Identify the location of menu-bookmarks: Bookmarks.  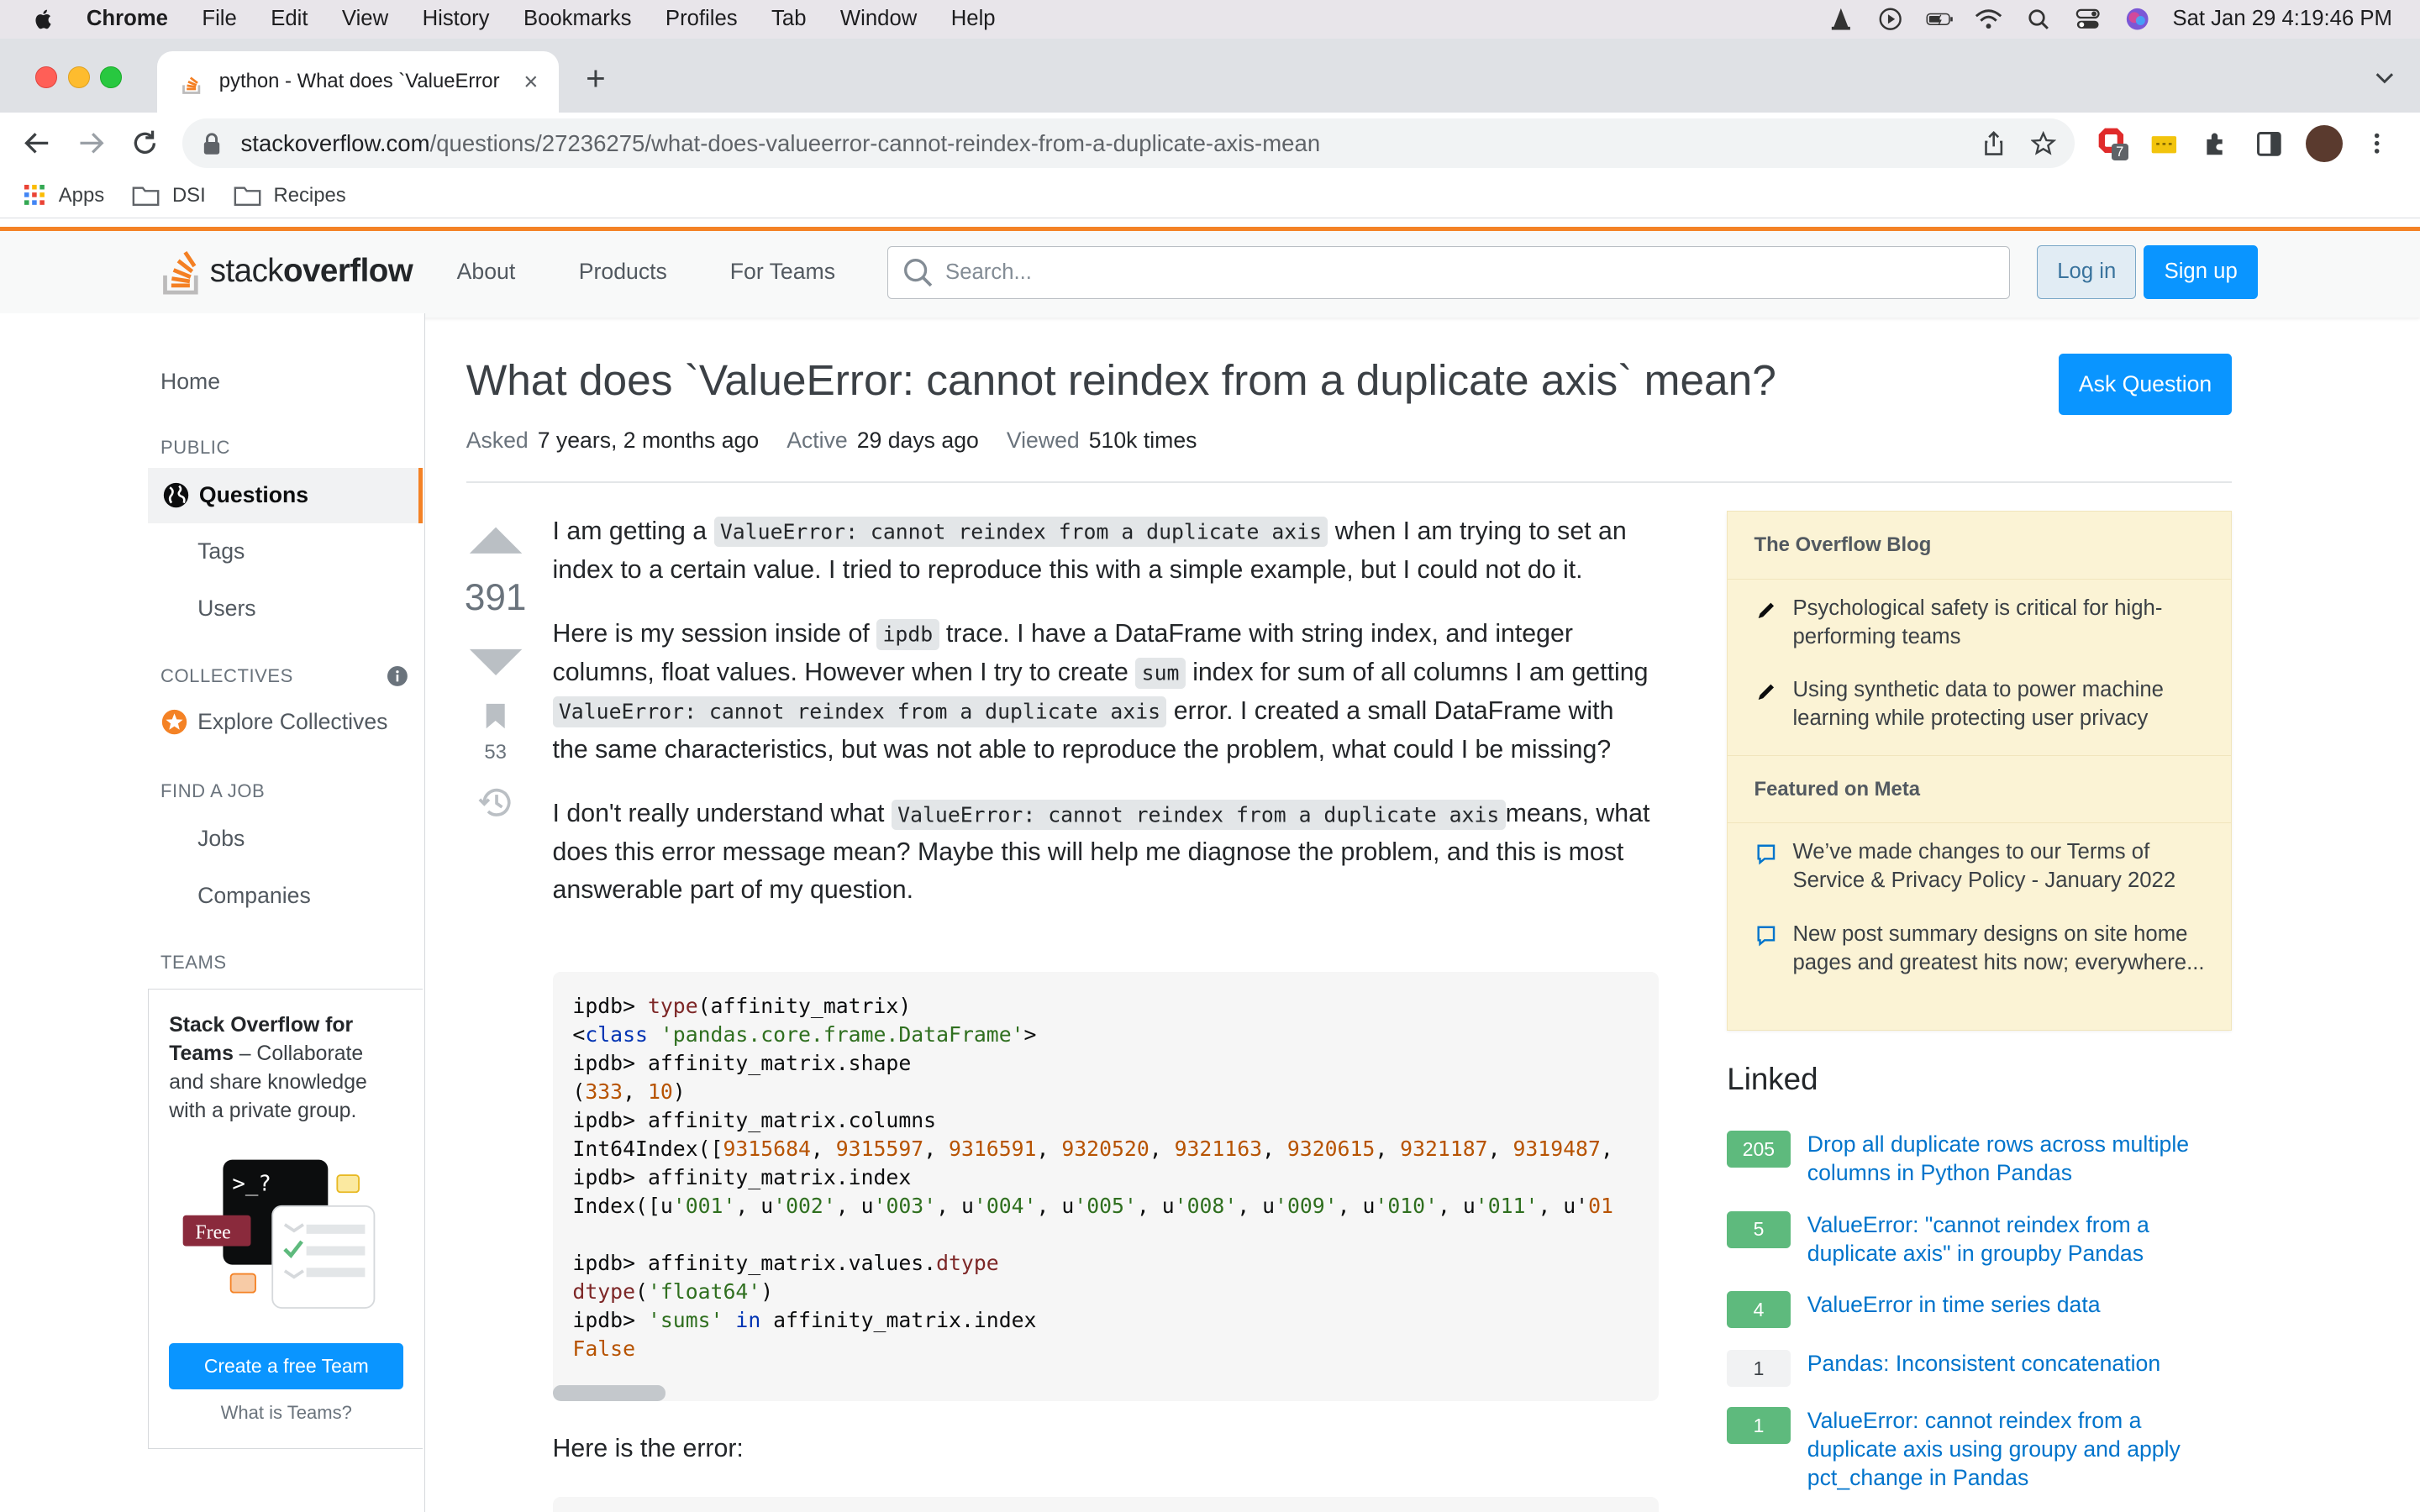
(577, 19).